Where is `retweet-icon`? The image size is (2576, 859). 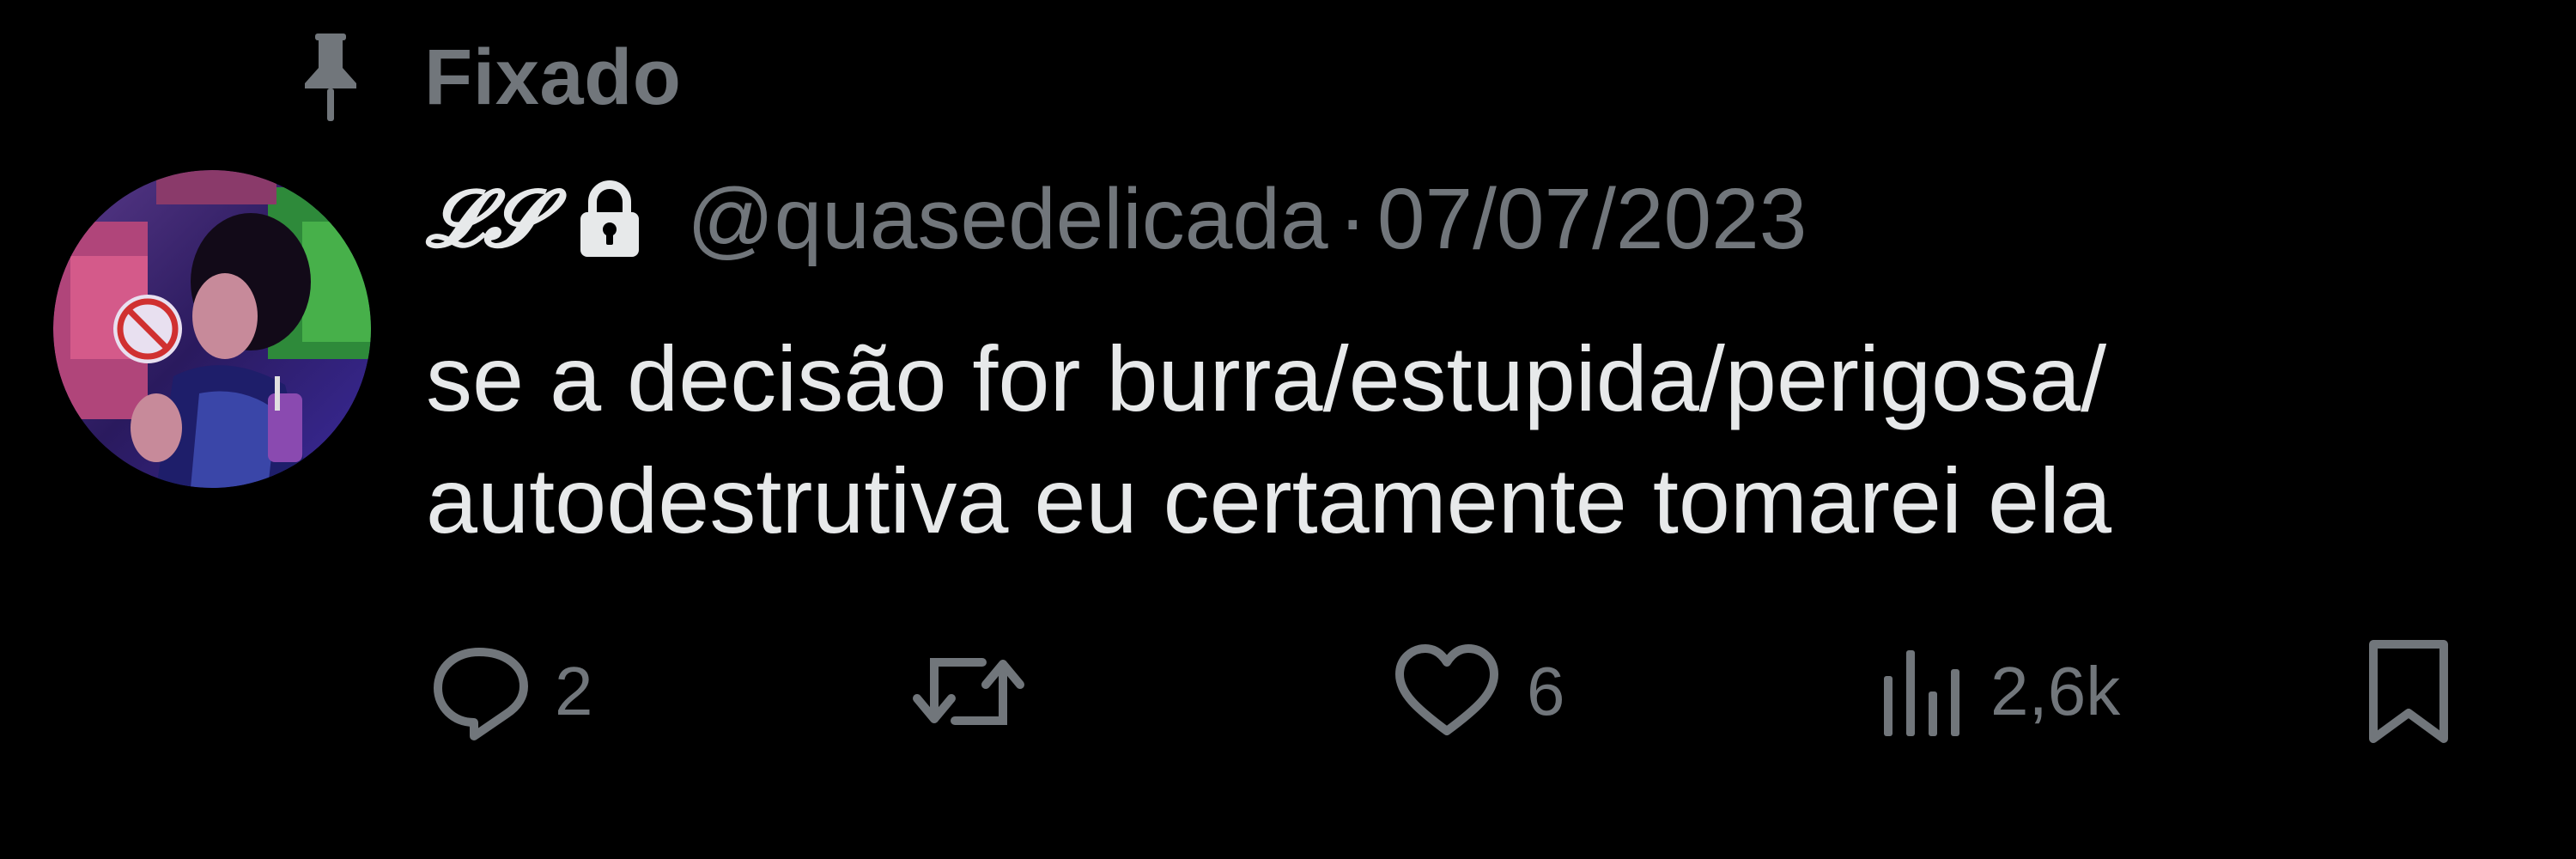 retweet-icon is located at coordinates (969, 692).